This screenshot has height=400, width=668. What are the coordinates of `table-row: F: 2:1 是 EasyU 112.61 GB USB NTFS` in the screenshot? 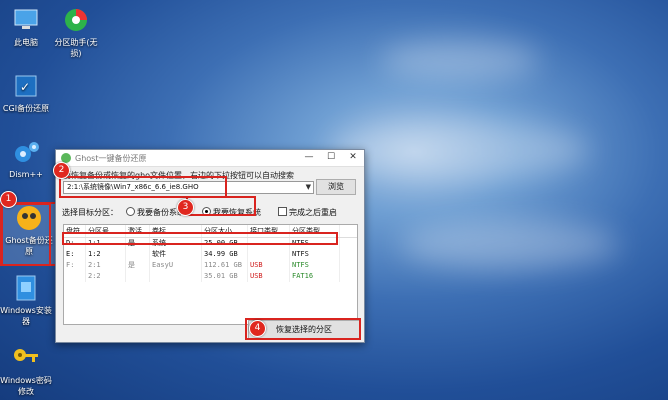 It's located at (210, 265).